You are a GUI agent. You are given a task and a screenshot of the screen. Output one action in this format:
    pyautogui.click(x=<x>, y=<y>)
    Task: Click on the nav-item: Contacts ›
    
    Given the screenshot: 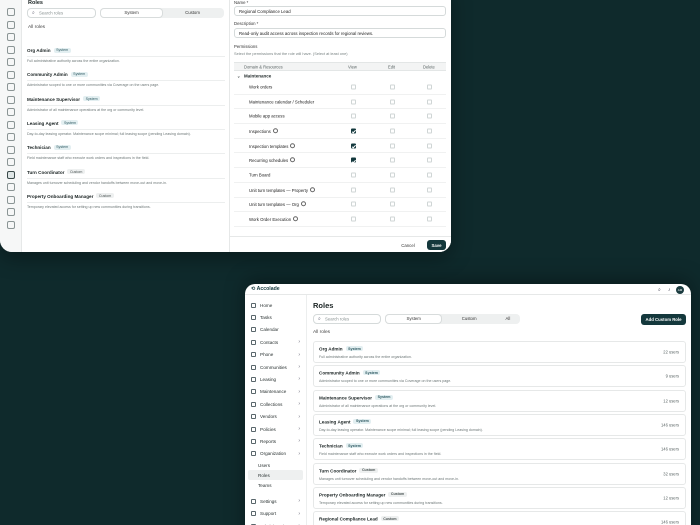 What is the action you would take?
    pyautogui.click(x=275, y=342)
    